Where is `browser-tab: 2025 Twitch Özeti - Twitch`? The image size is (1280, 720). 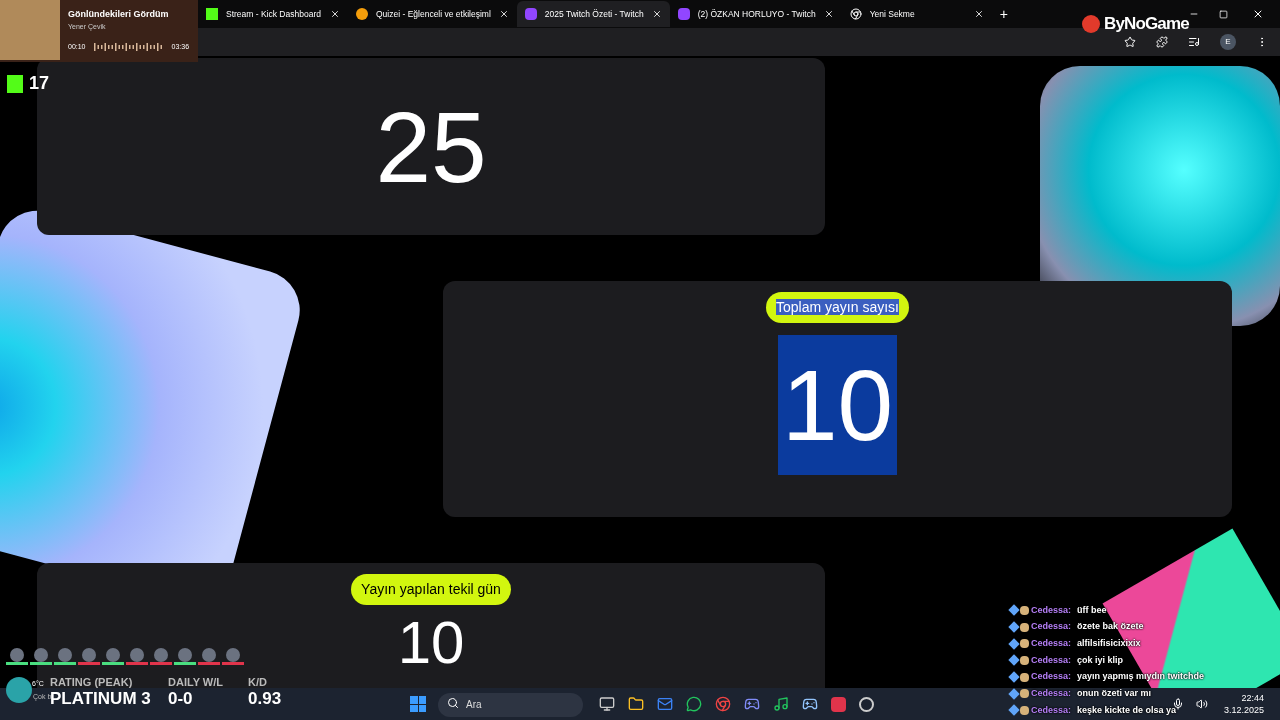
browser-tab: 2025 Twitch Özeti - Twitch is located at coordinates (593, 14).